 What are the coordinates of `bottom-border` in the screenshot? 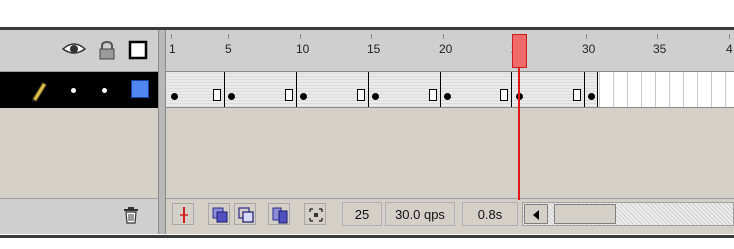 It's located at (367, 236).